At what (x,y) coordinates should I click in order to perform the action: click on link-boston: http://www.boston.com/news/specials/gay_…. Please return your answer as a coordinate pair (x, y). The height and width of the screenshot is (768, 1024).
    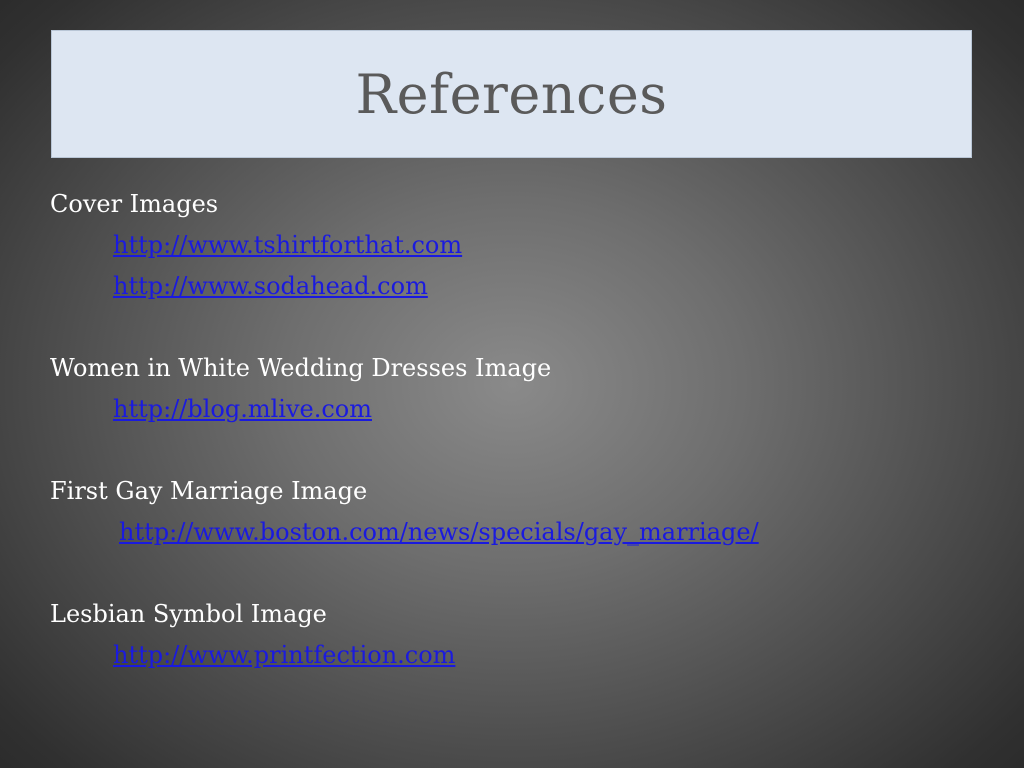
    Looking at the image, I should click on (404, 532).